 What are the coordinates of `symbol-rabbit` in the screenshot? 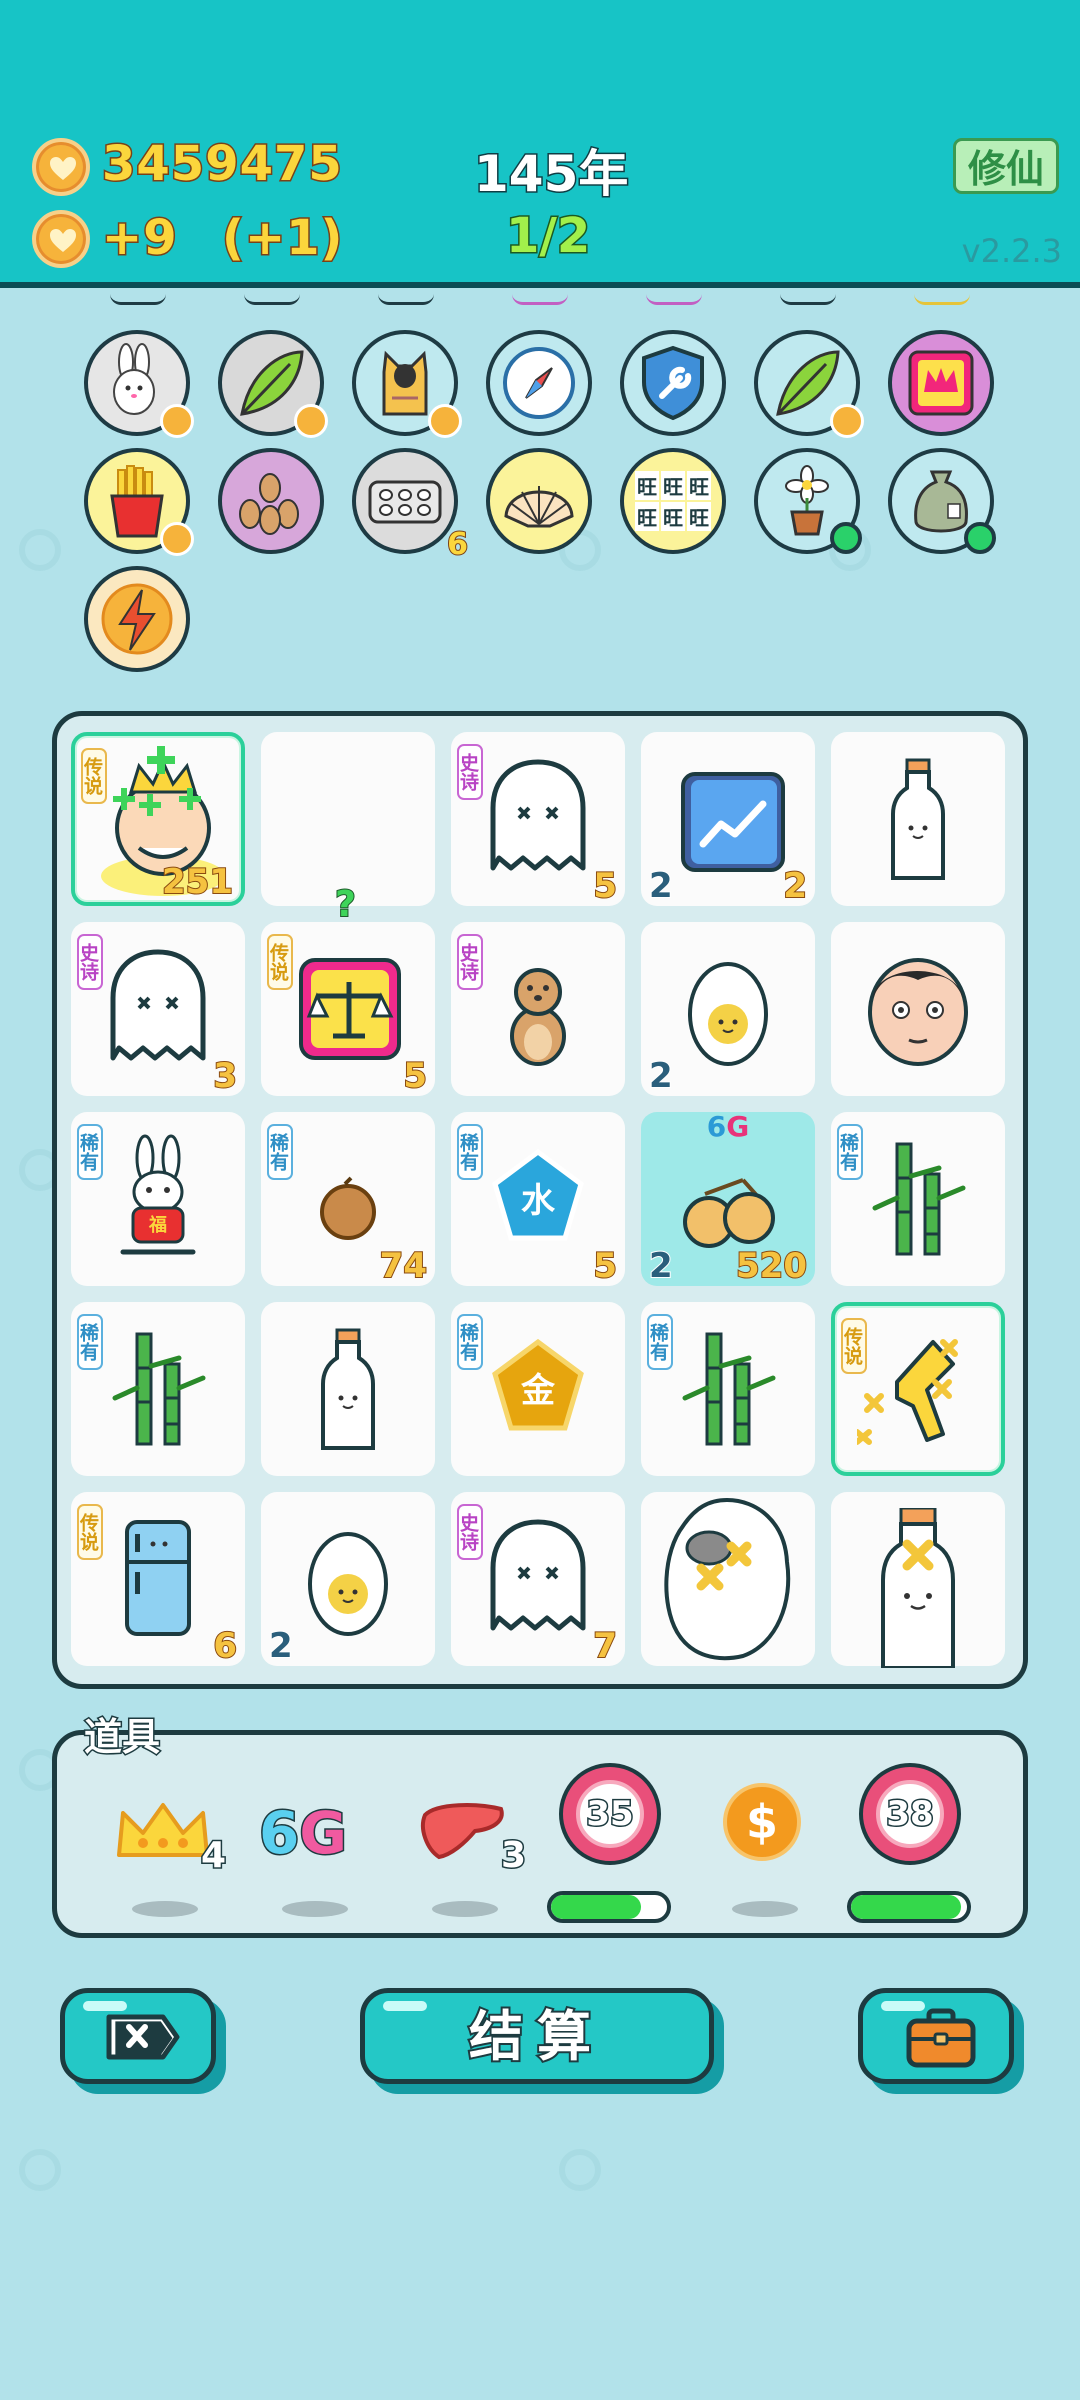 It's located at (139, 384).